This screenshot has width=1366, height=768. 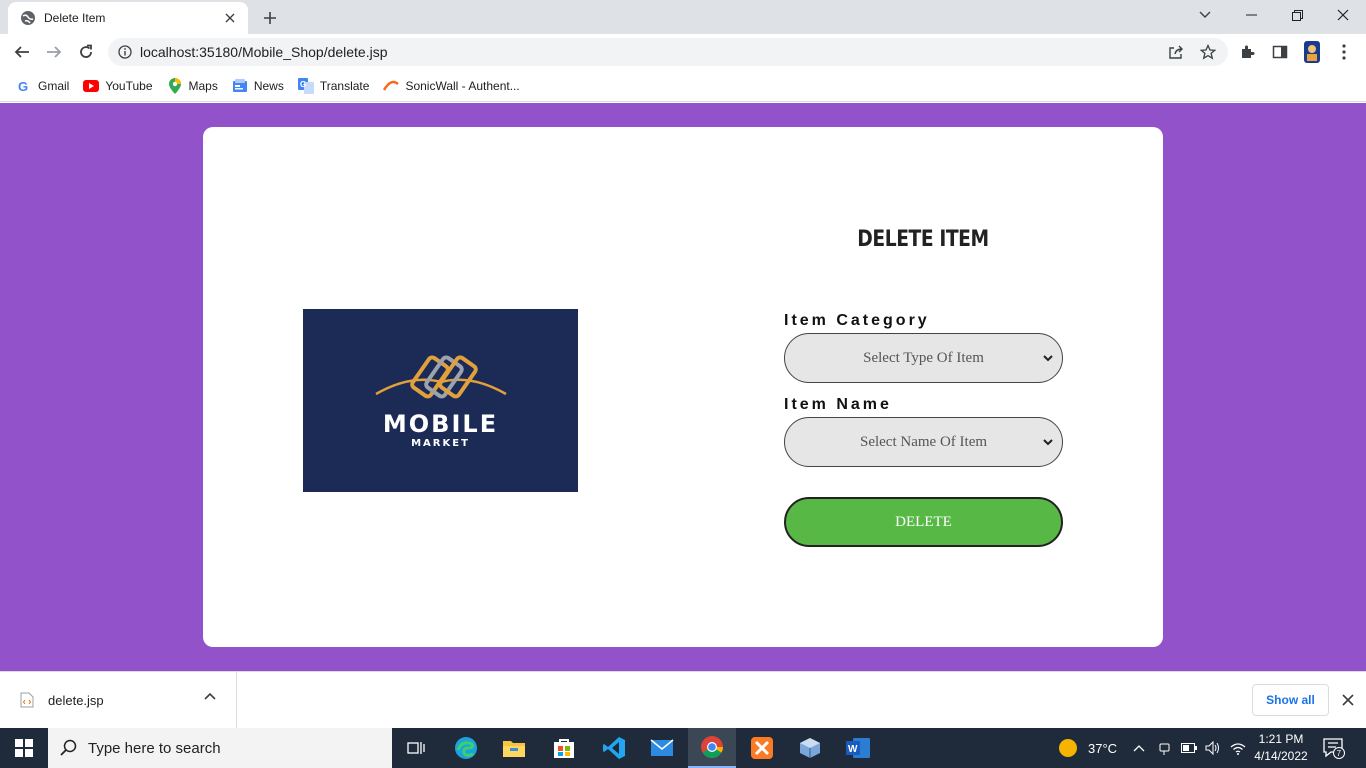 I want to click on item-category-select: Select Type Of Item, so click(x=923, y=358).